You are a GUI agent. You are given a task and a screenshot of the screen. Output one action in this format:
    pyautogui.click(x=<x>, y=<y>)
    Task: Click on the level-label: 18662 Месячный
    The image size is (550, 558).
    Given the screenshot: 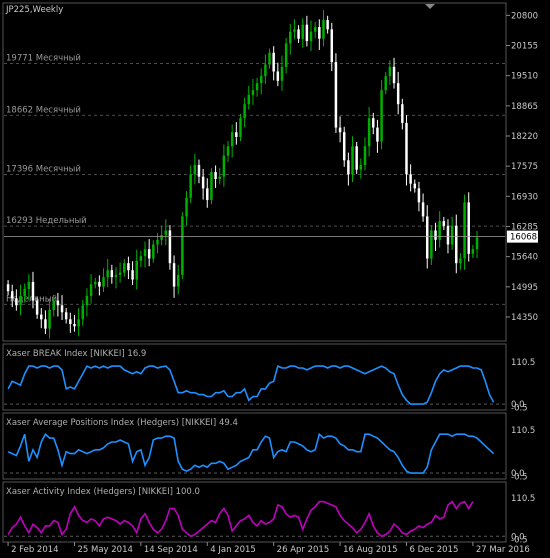 What is the action you would take?
    pyautogui.click(x=43, y=110)
    